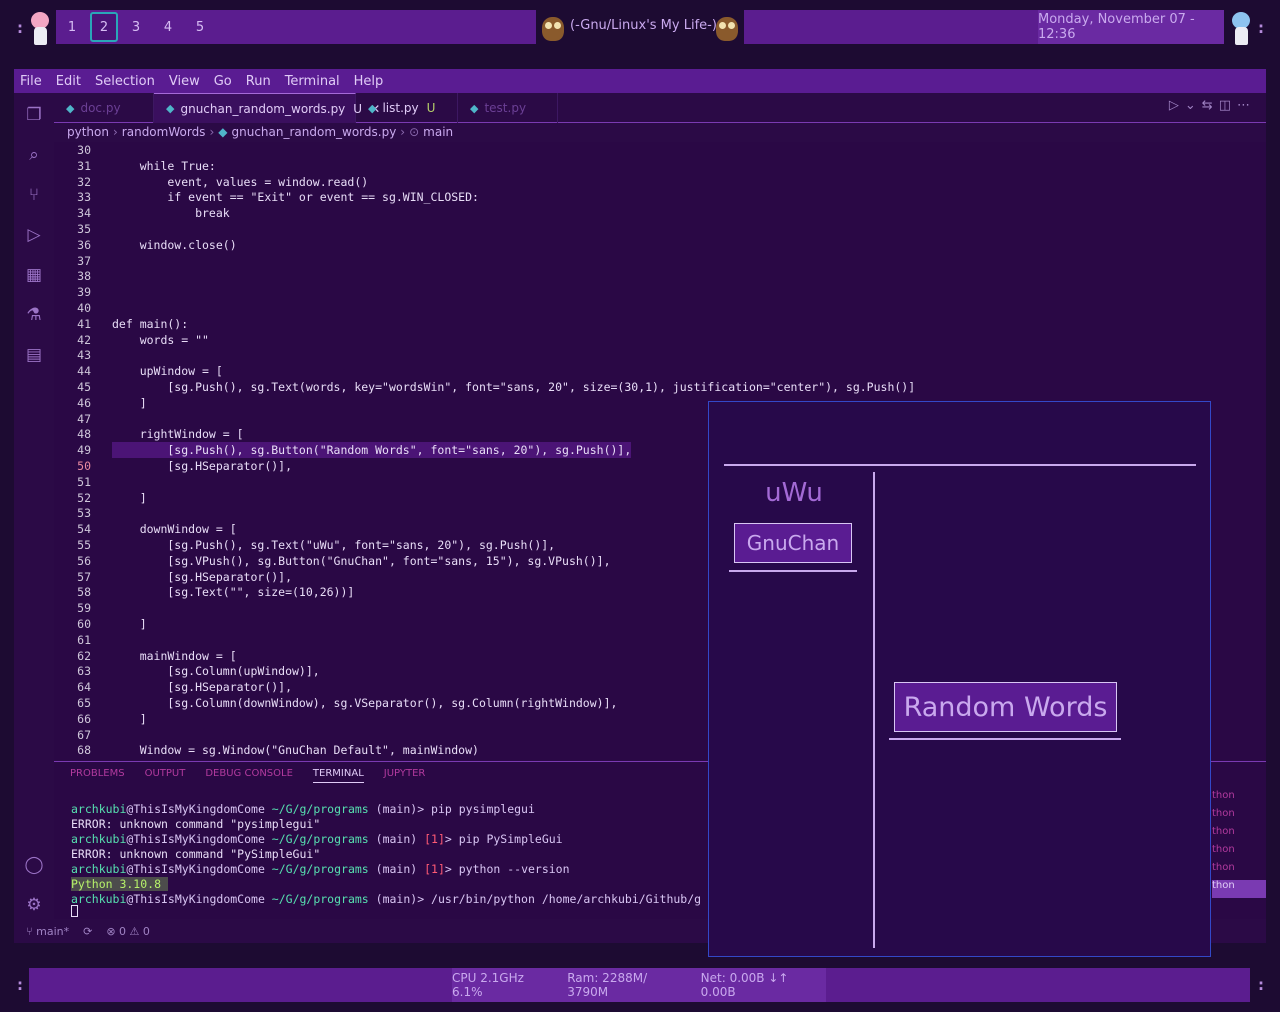 Image resolution: width=1280 pixels, height=1012 pixels. I want to click on breadcrumb-item: gnuchan_random_words.py, so click(313, 132).